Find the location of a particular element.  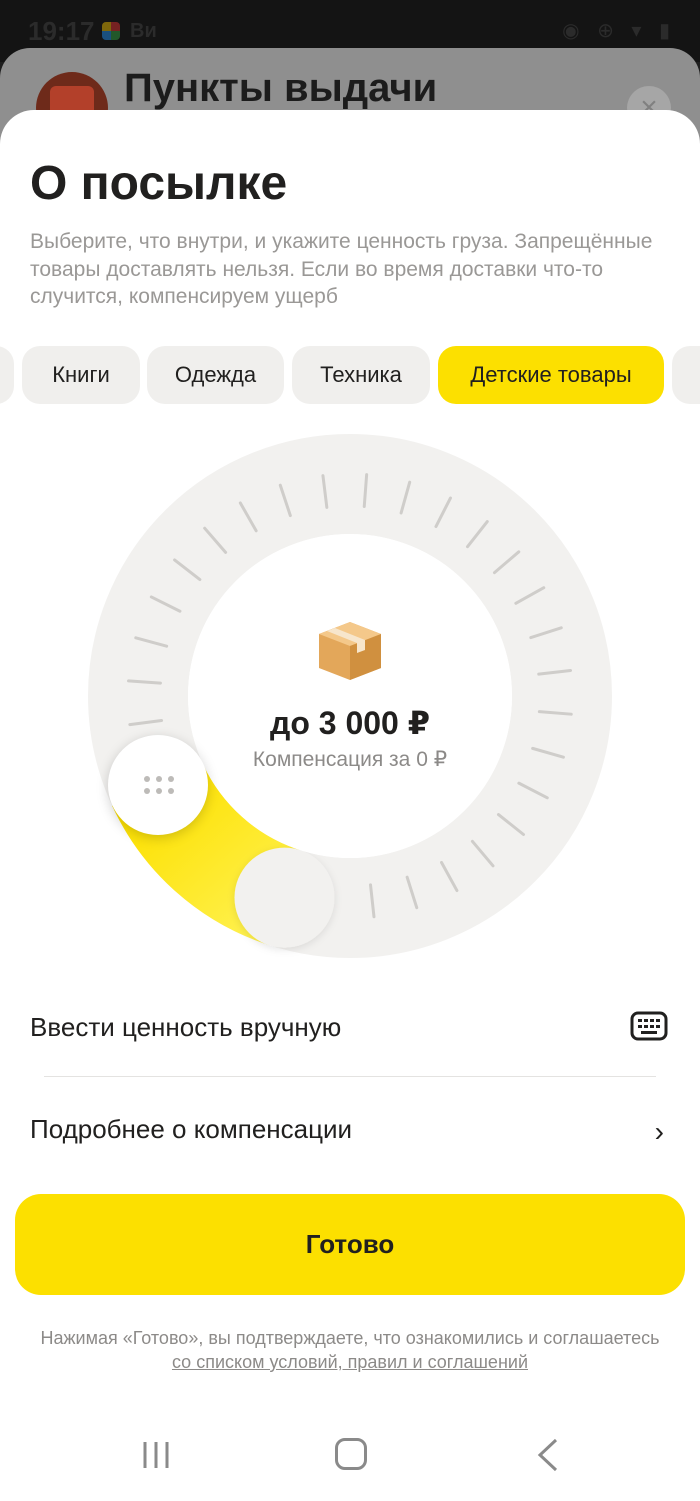

compensation-details-row: Подробнее о компенсации › is located at coordinates (350, 1130).